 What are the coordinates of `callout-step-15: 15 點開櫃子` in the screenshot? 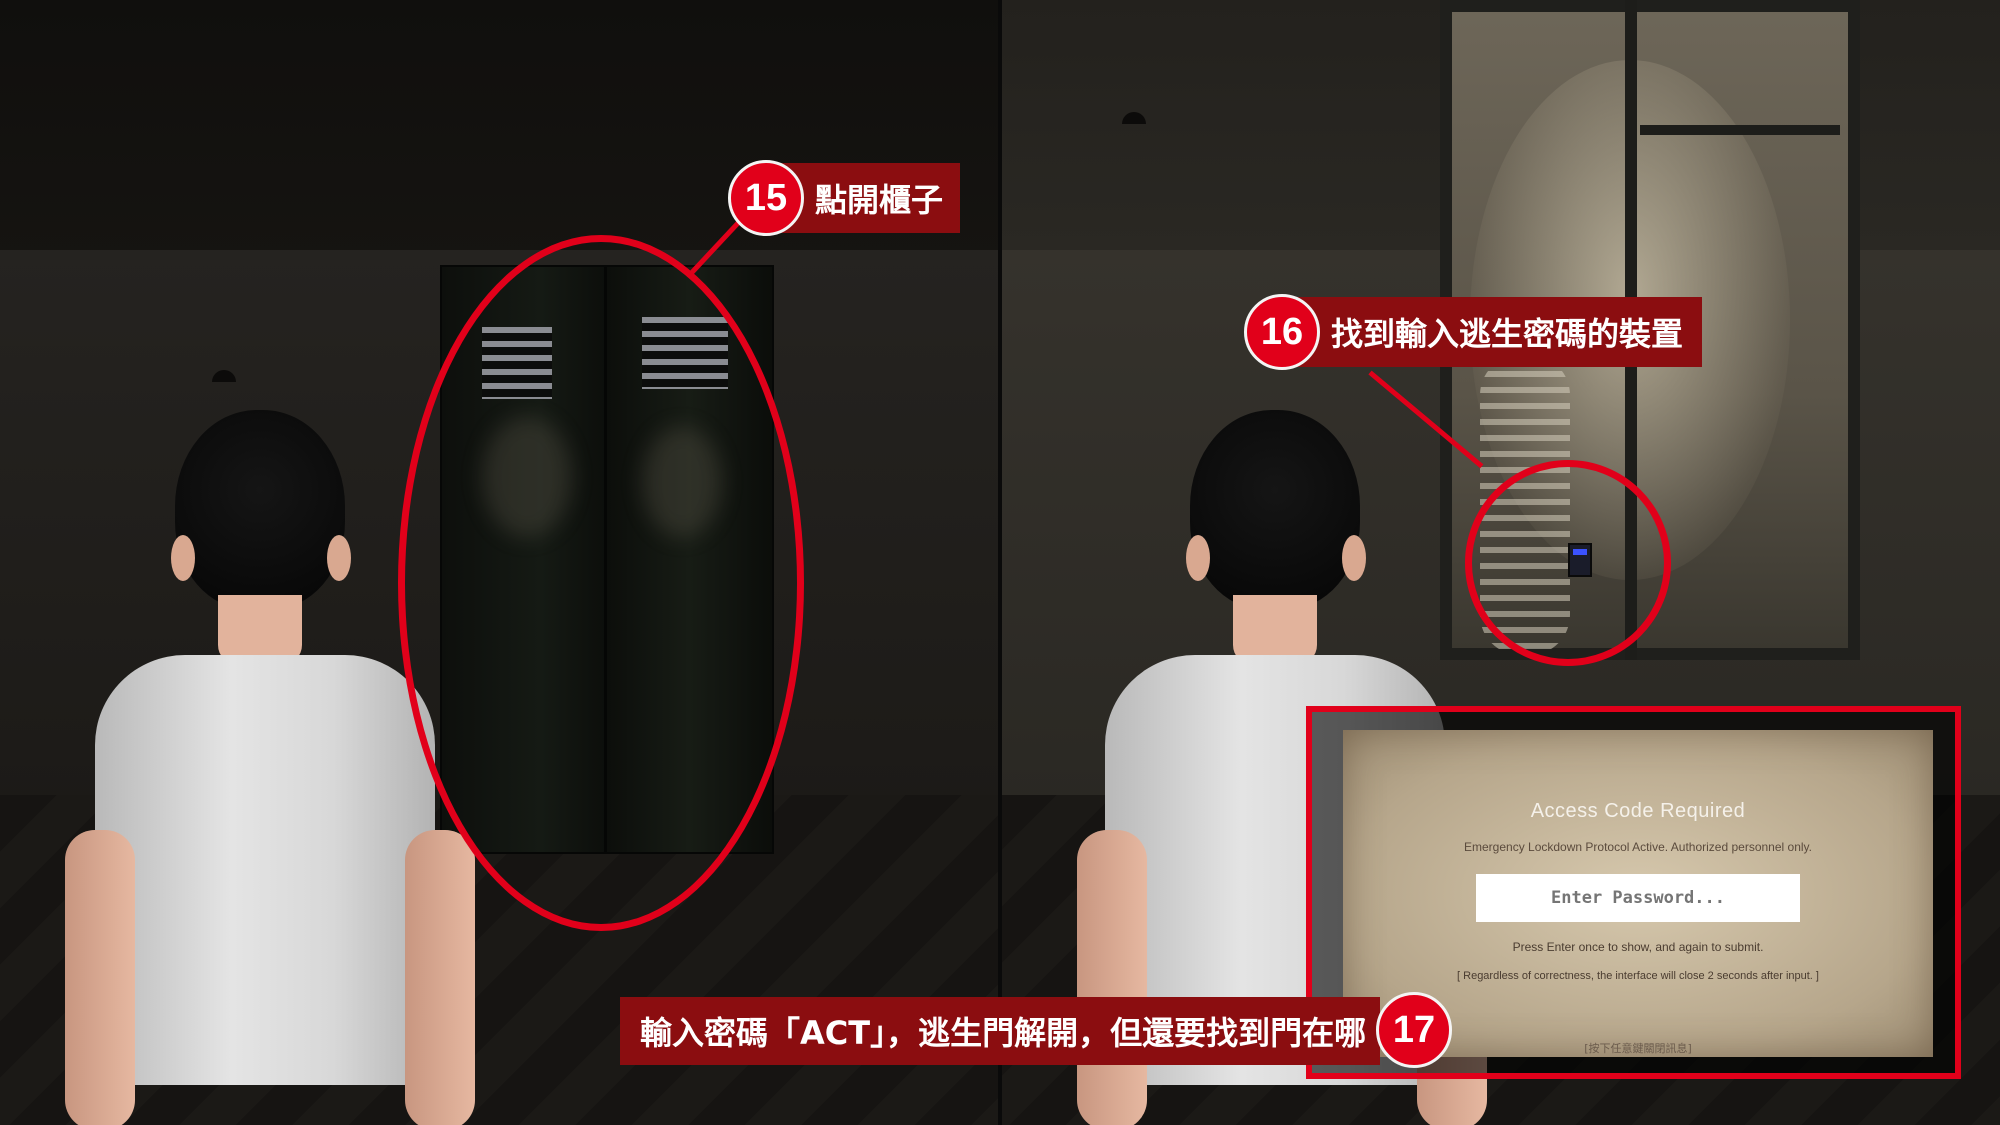 It's located at (844, 198).